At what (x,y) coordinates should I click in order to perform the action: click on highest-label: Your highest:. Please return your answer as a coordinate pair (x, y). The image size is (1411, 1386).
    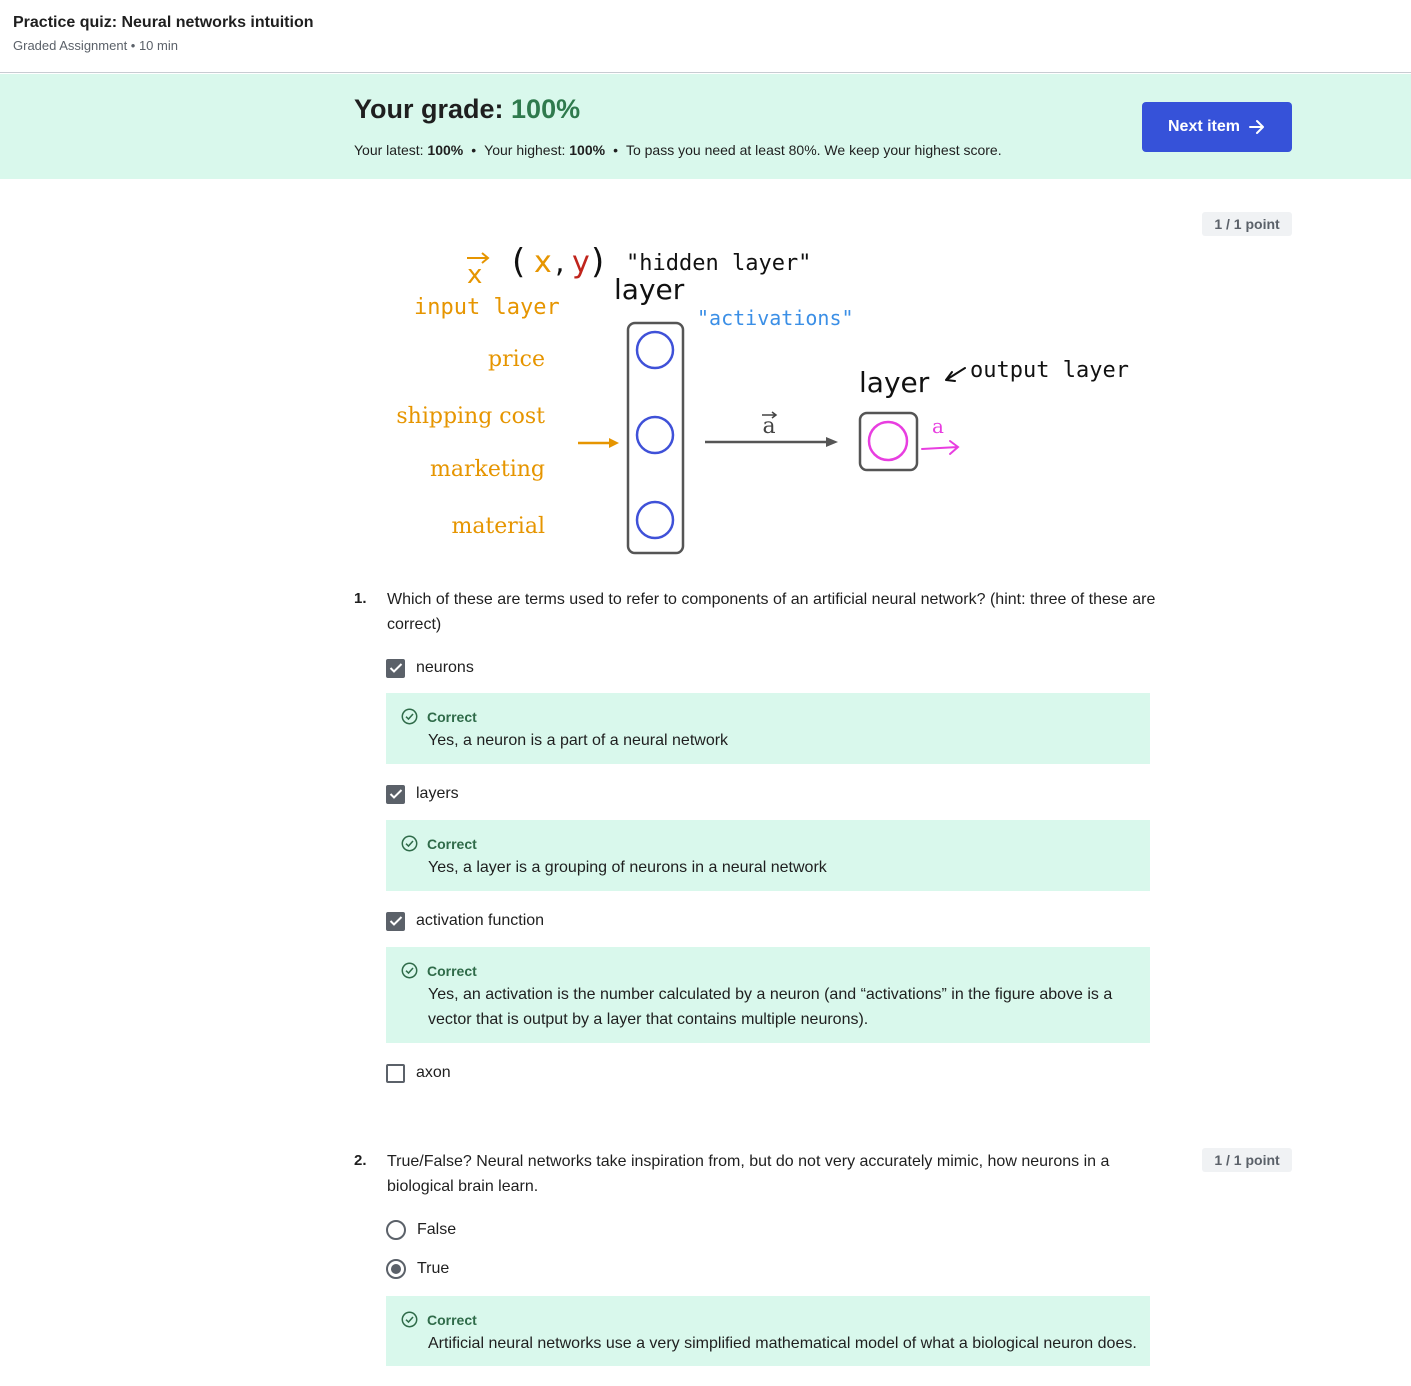
    Looking at the image, I should click on (527, 150).